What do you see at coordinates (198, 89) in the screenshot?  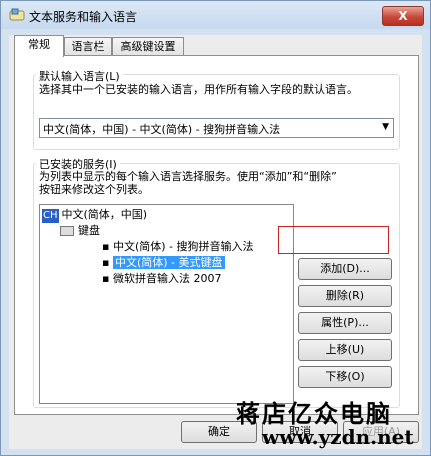 I see `default-language-description: 选择其中一个已安装的输入语言，用作所有输入字段的默认语言。` at bounding box center [198, 89].